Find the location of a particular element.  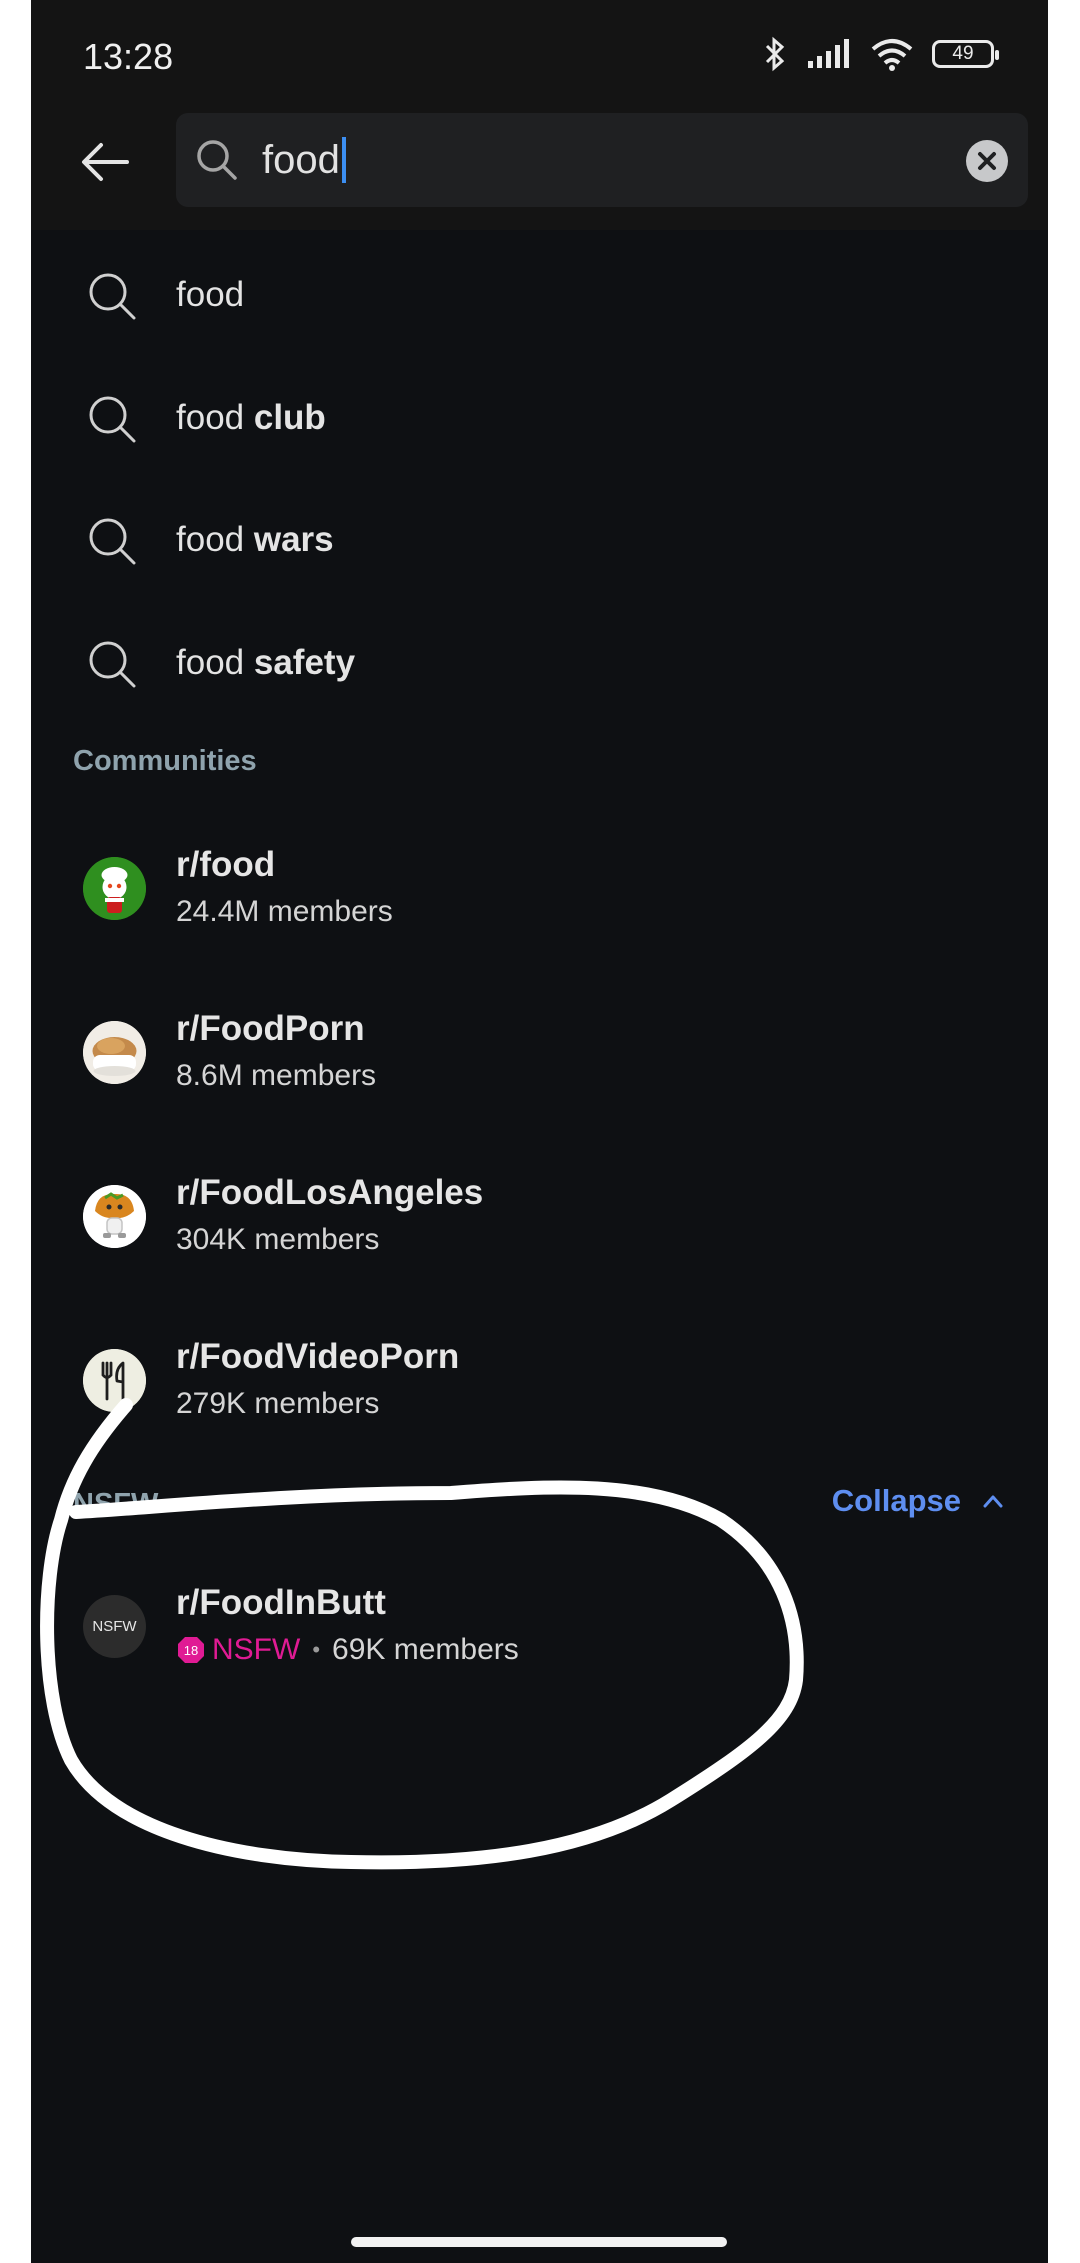

nsfw-18-badge-icon: 18 is located at coordinates (191, 1650).